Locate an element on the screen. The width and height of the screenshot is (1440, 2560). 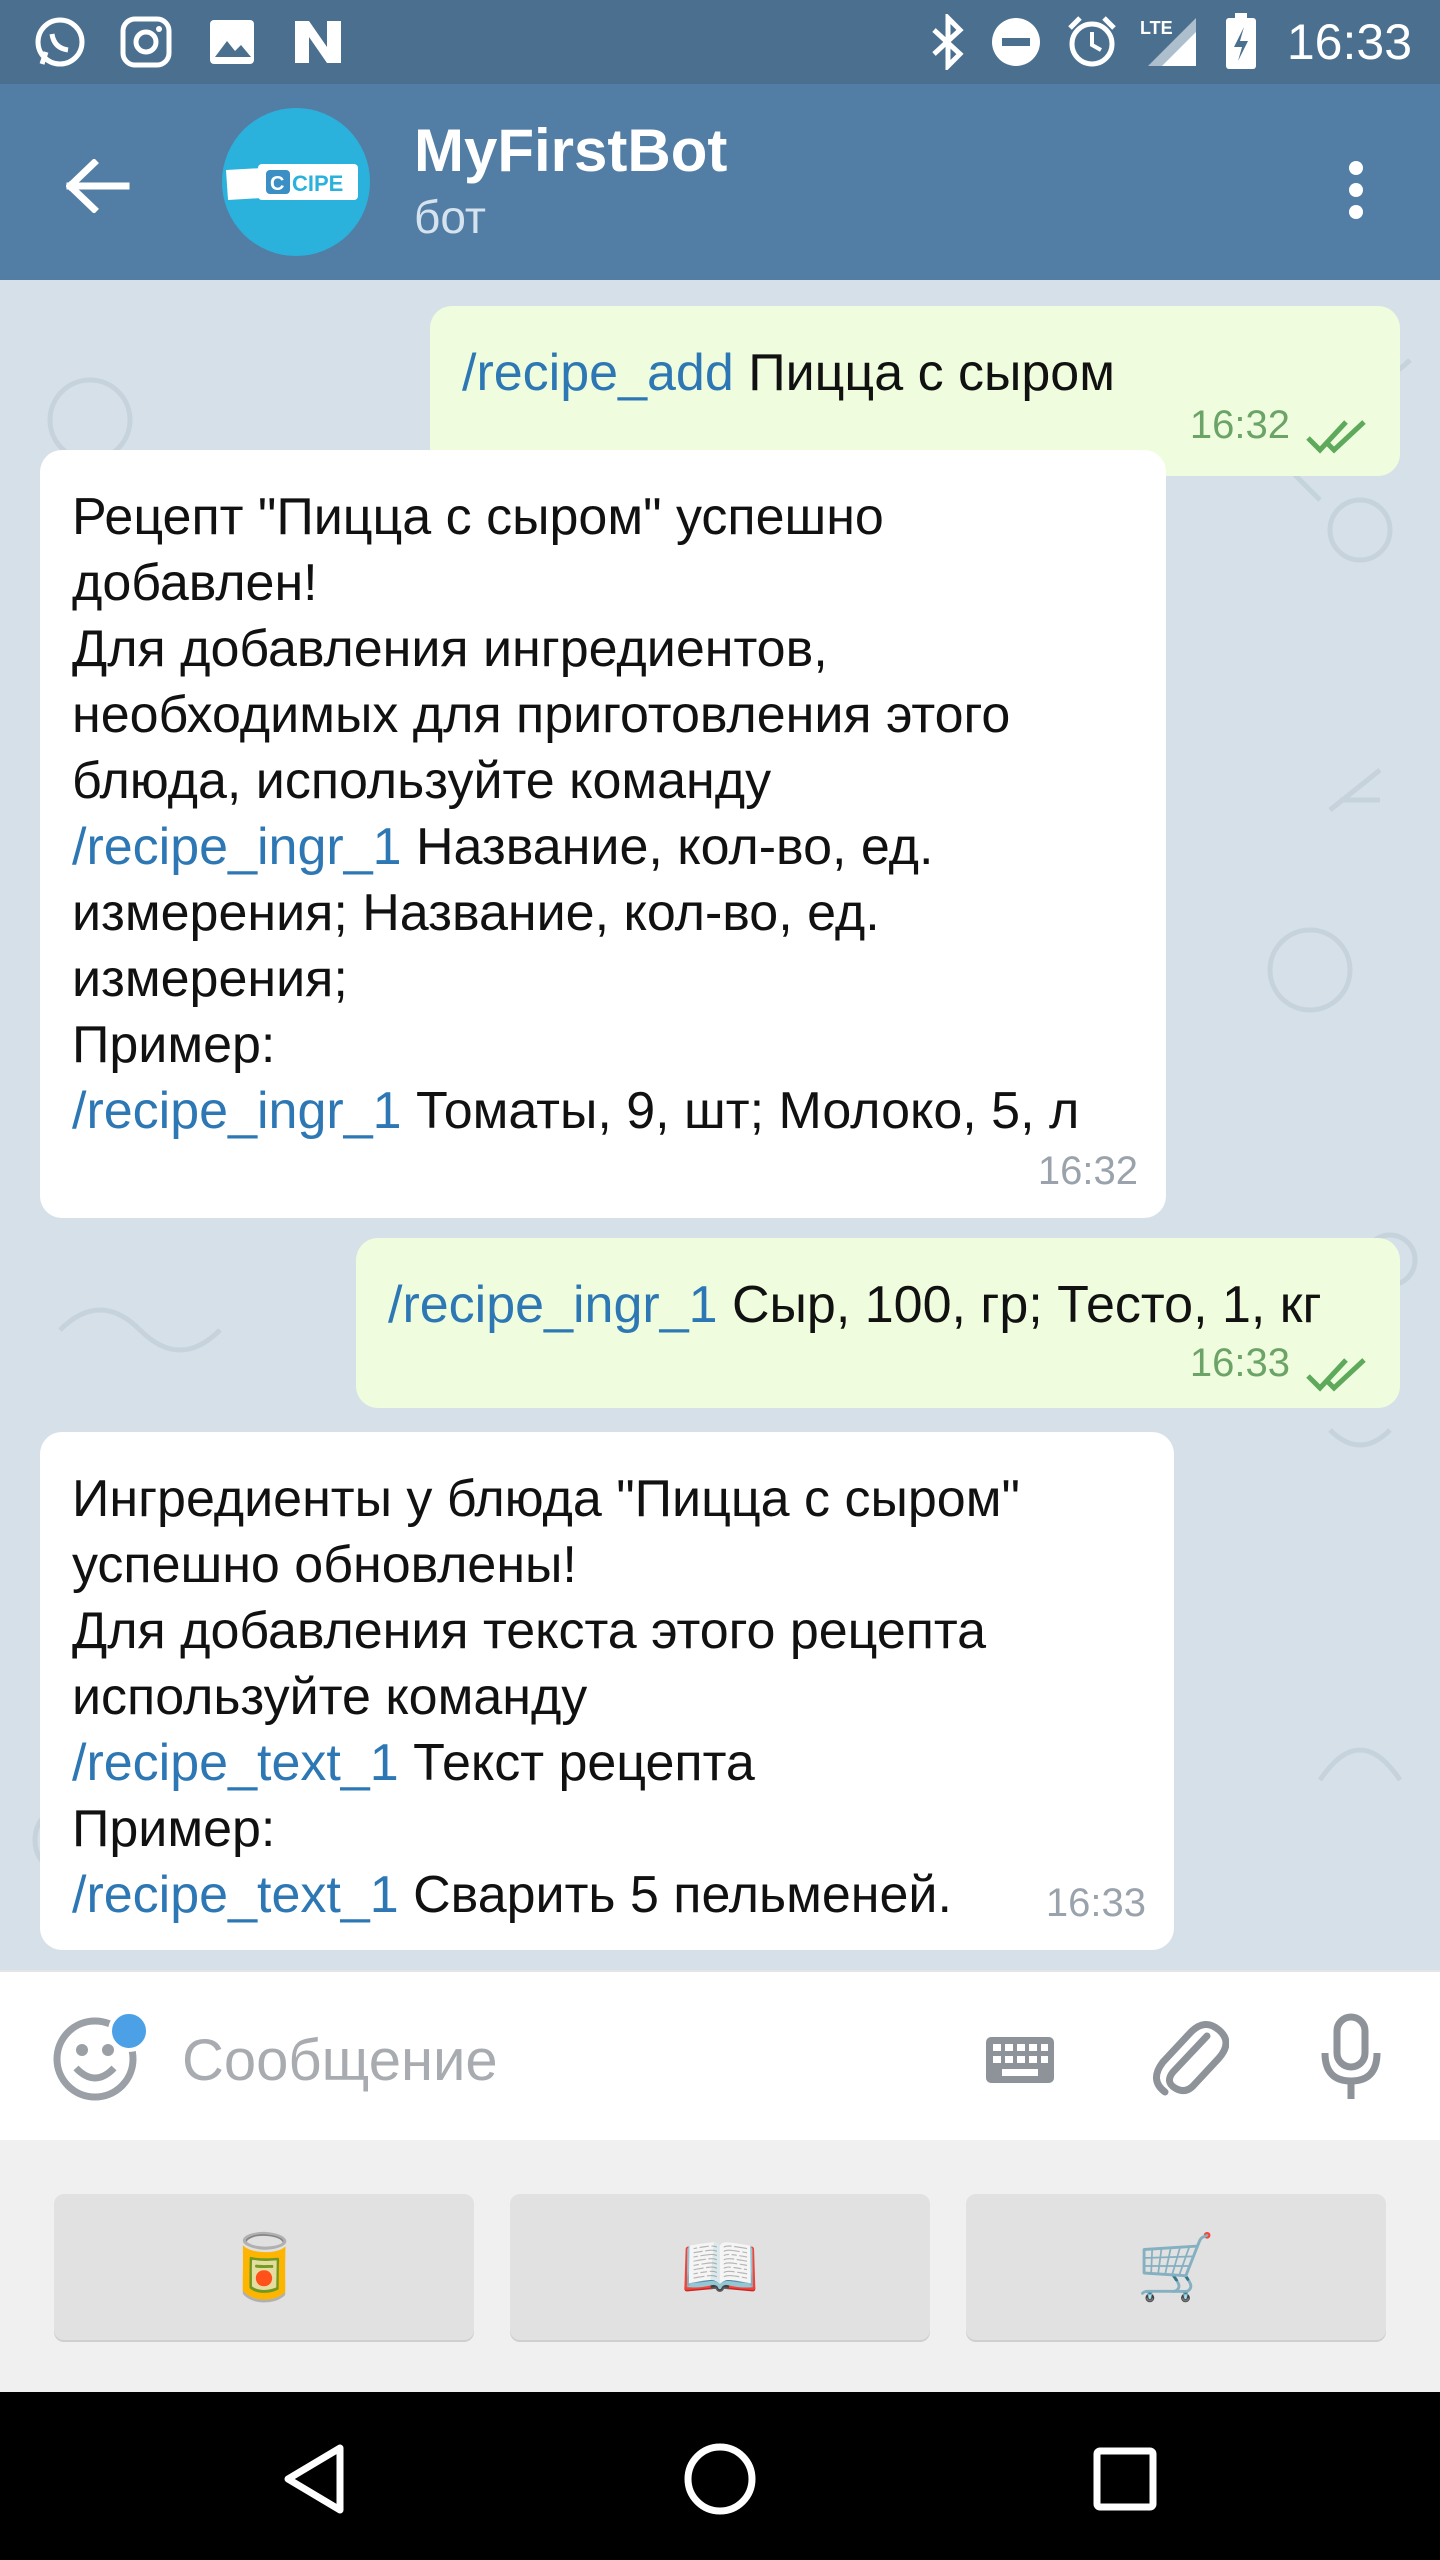
chat-subtitle: бот is located at coordinates (450, 217).